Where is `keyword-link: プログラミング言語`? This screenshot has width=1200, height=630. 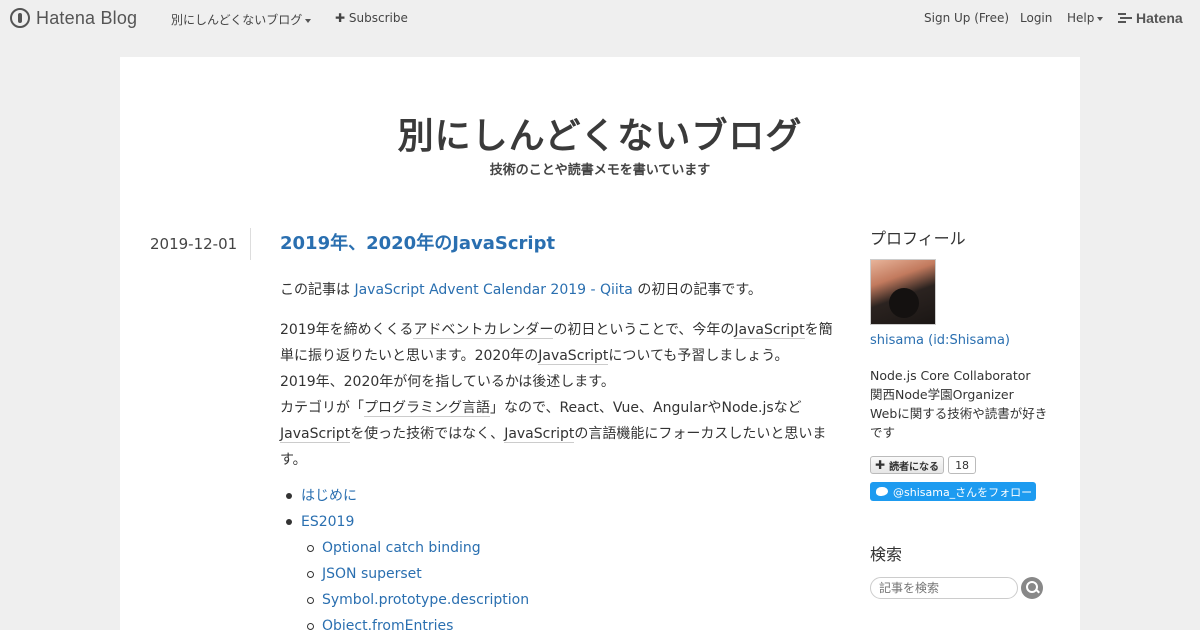
keyword-link: プログラミング言語 is located at coordinates (427, 408).